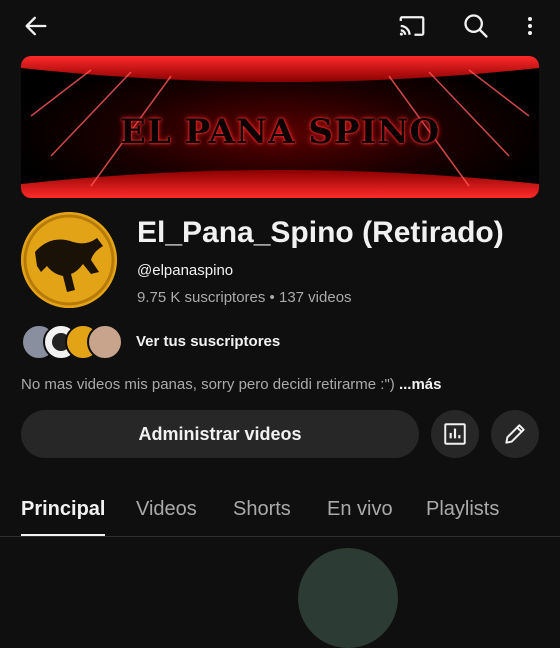  I want to click on edit-channel-button, so click(515, 434).